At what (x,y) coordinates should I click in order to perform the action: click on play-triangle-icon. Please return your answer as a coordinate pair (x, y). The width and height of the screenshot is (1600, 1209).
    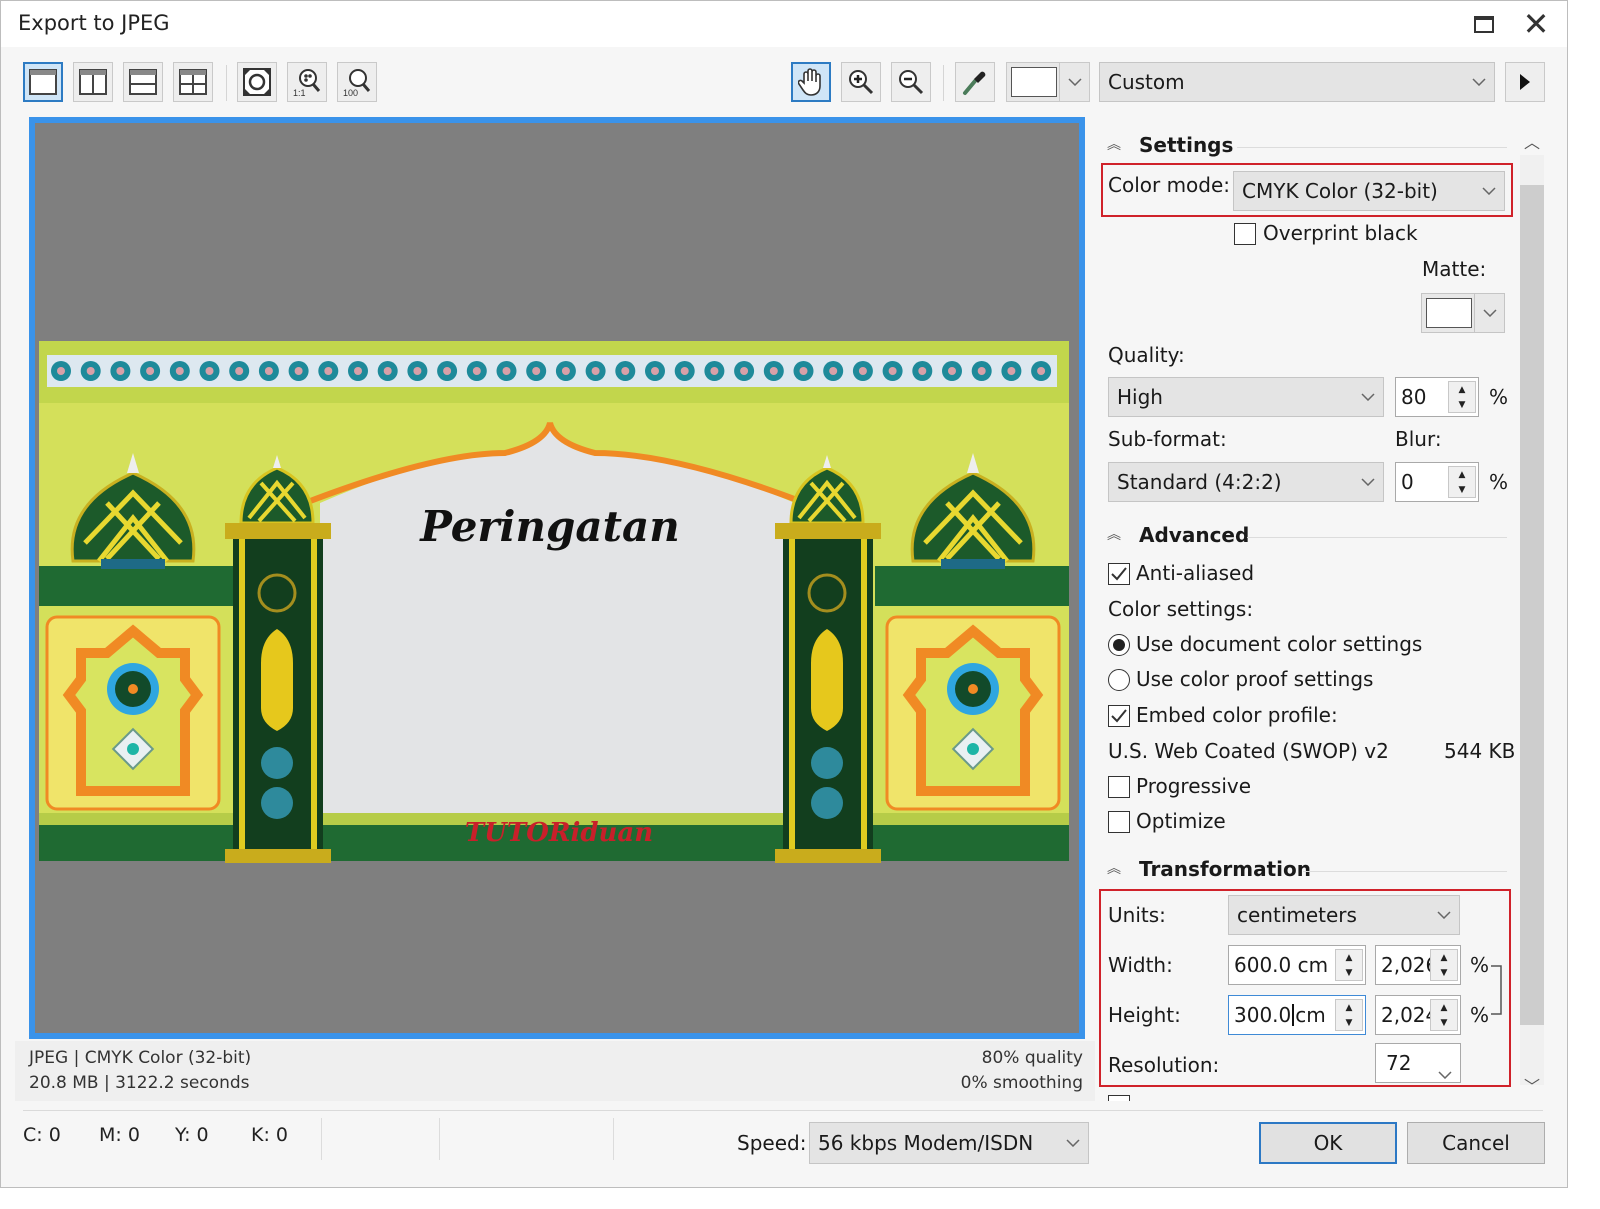
    Looking at the image, I should click on (1525, 82).